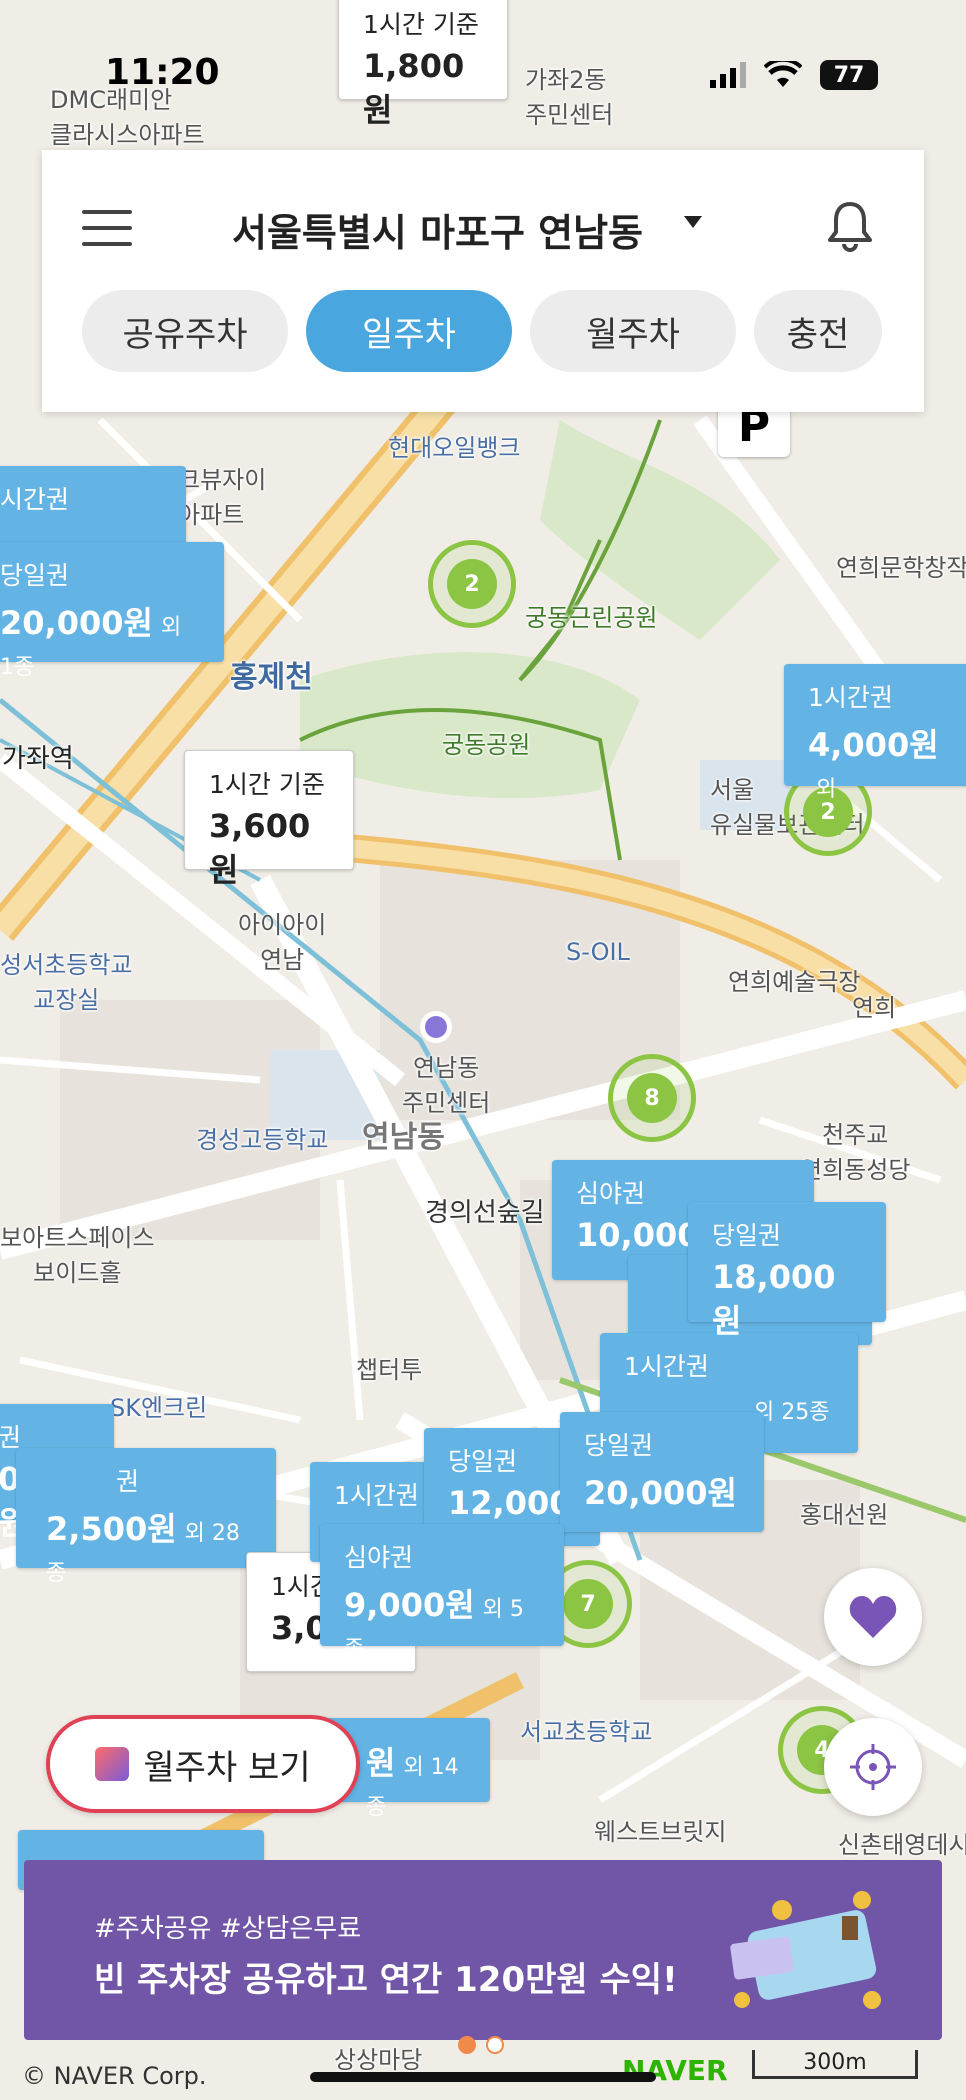  What do you see at coordinates (633, 331) in the screenshot?
I see `tab-monthly-parking: 월주차` at bounding box center [633, 331].